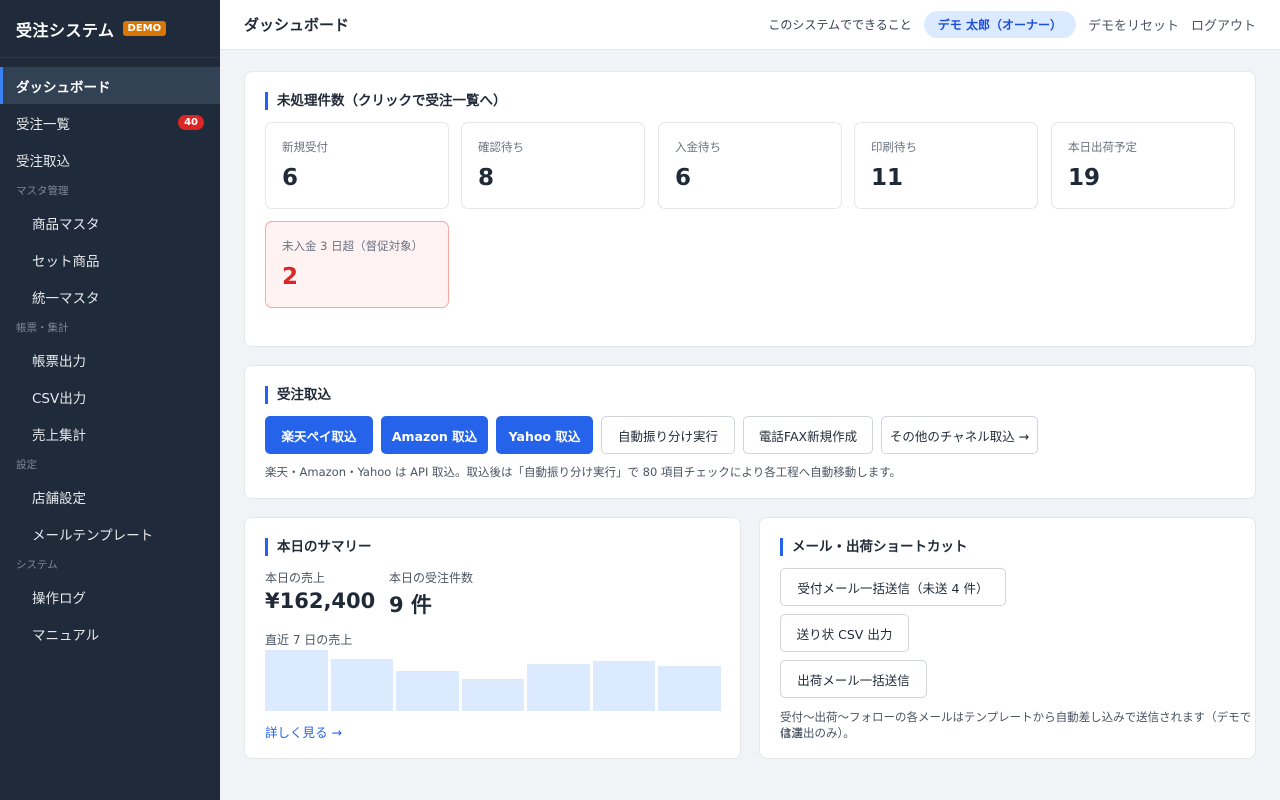 This screenshot has height=800, width=1280. What do you see at coordinates (698, 147) in the screenshot?
I see `stat-label: 入金待ち` at bounding box center [698, 147].